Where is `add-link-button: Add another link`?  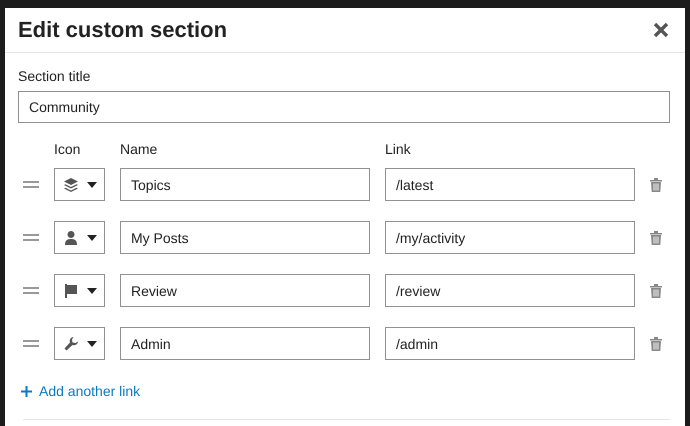 add-link-button: Add another link is located at coordinates (80, 391).